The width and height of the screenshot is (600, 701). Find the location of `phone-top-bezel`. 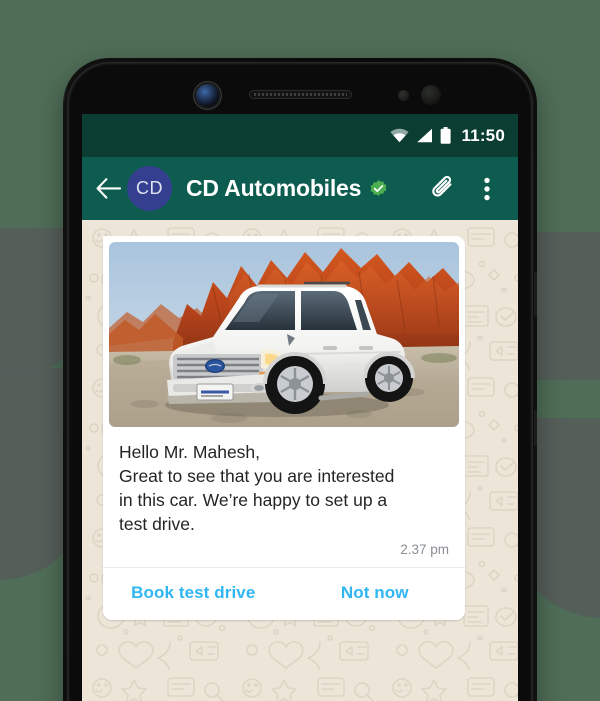

phone-top-bezel is located at coordinates (300, 86).